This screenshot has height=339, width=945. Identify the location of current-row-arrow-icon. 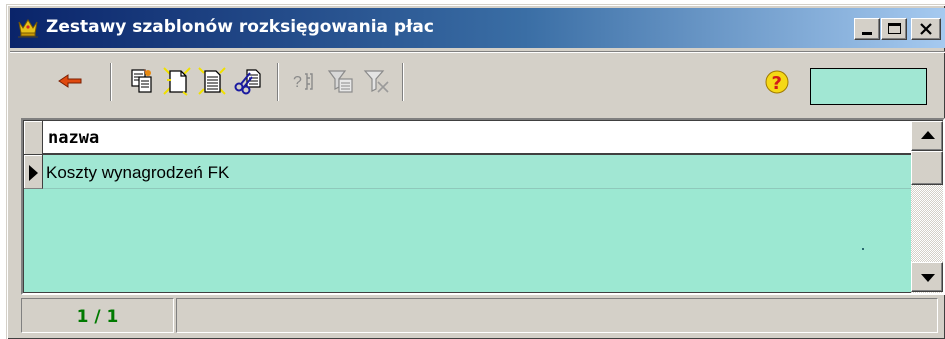
(33, 173).